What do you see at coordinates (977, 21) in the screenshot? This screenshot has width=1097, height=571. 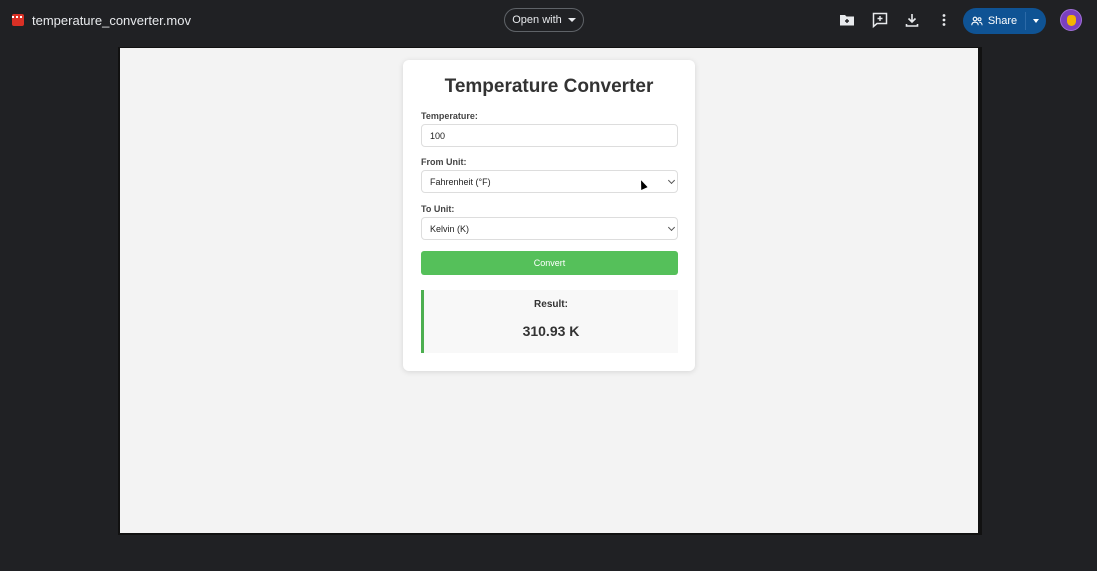 I see `people-icon` at bounding box center [977, 21].